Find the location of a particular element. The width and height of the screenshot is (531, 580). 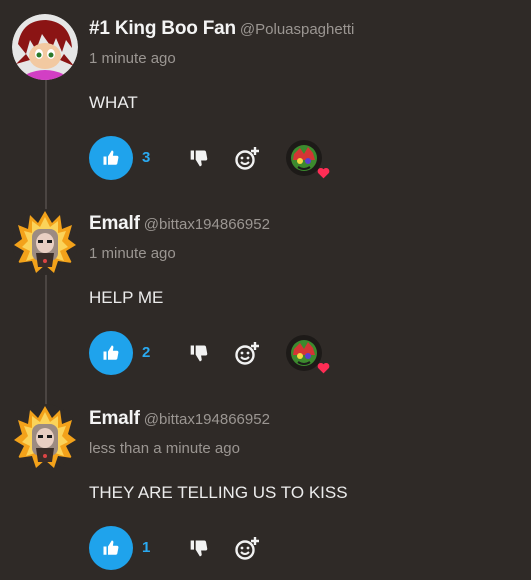

comment-text: WHAT is located at coordinates (113, 102).